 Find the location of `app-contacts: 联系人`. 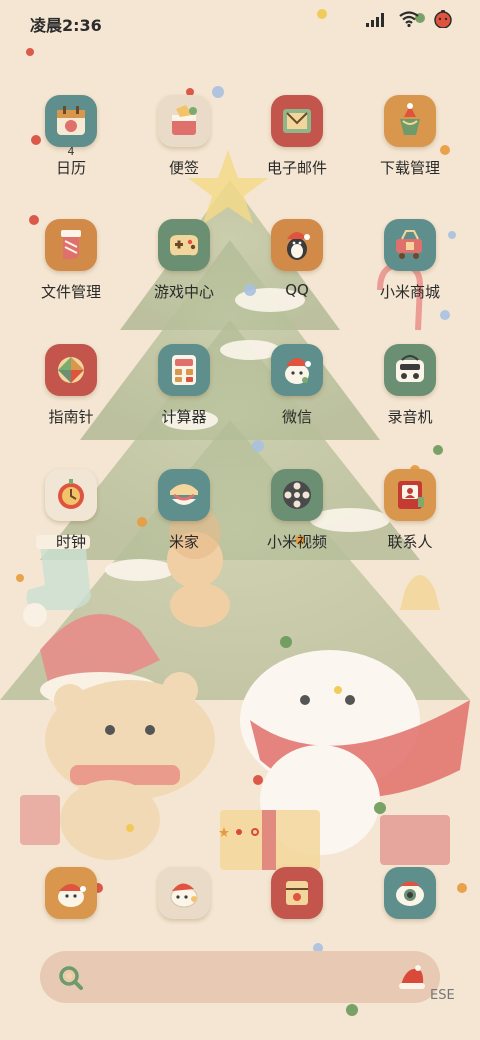

app-contacts: 联系人 is located at coordinates (410, 524).